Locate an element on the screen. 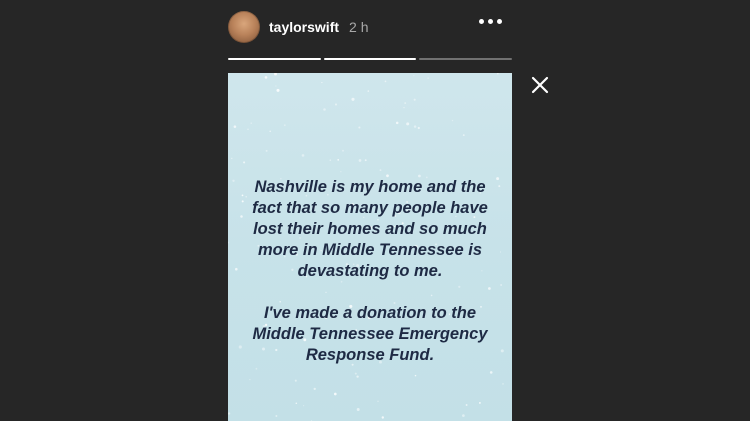 The height and width of the screenshot is (421, 750). more-options-icon is located at coordinates (490, 21).